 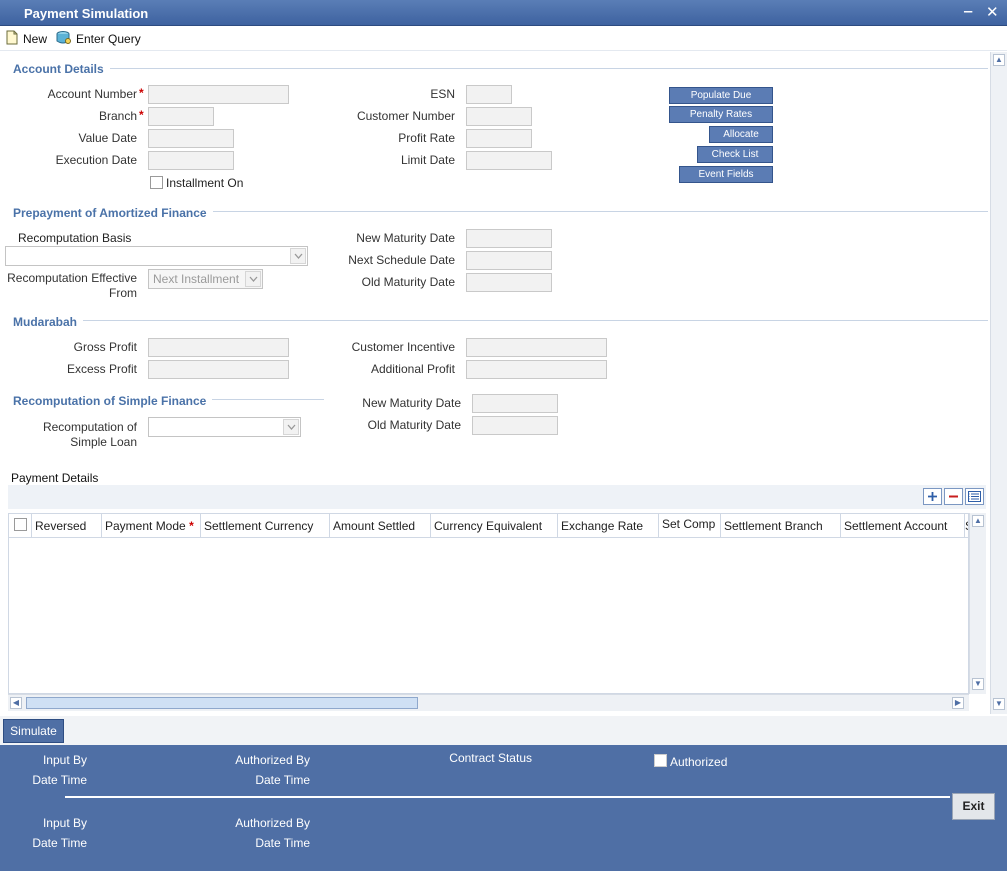 What do you see at coordinates (442, 94) in the screenshot?
I see `esn-label: ESN` at bounding box center [442, 94].